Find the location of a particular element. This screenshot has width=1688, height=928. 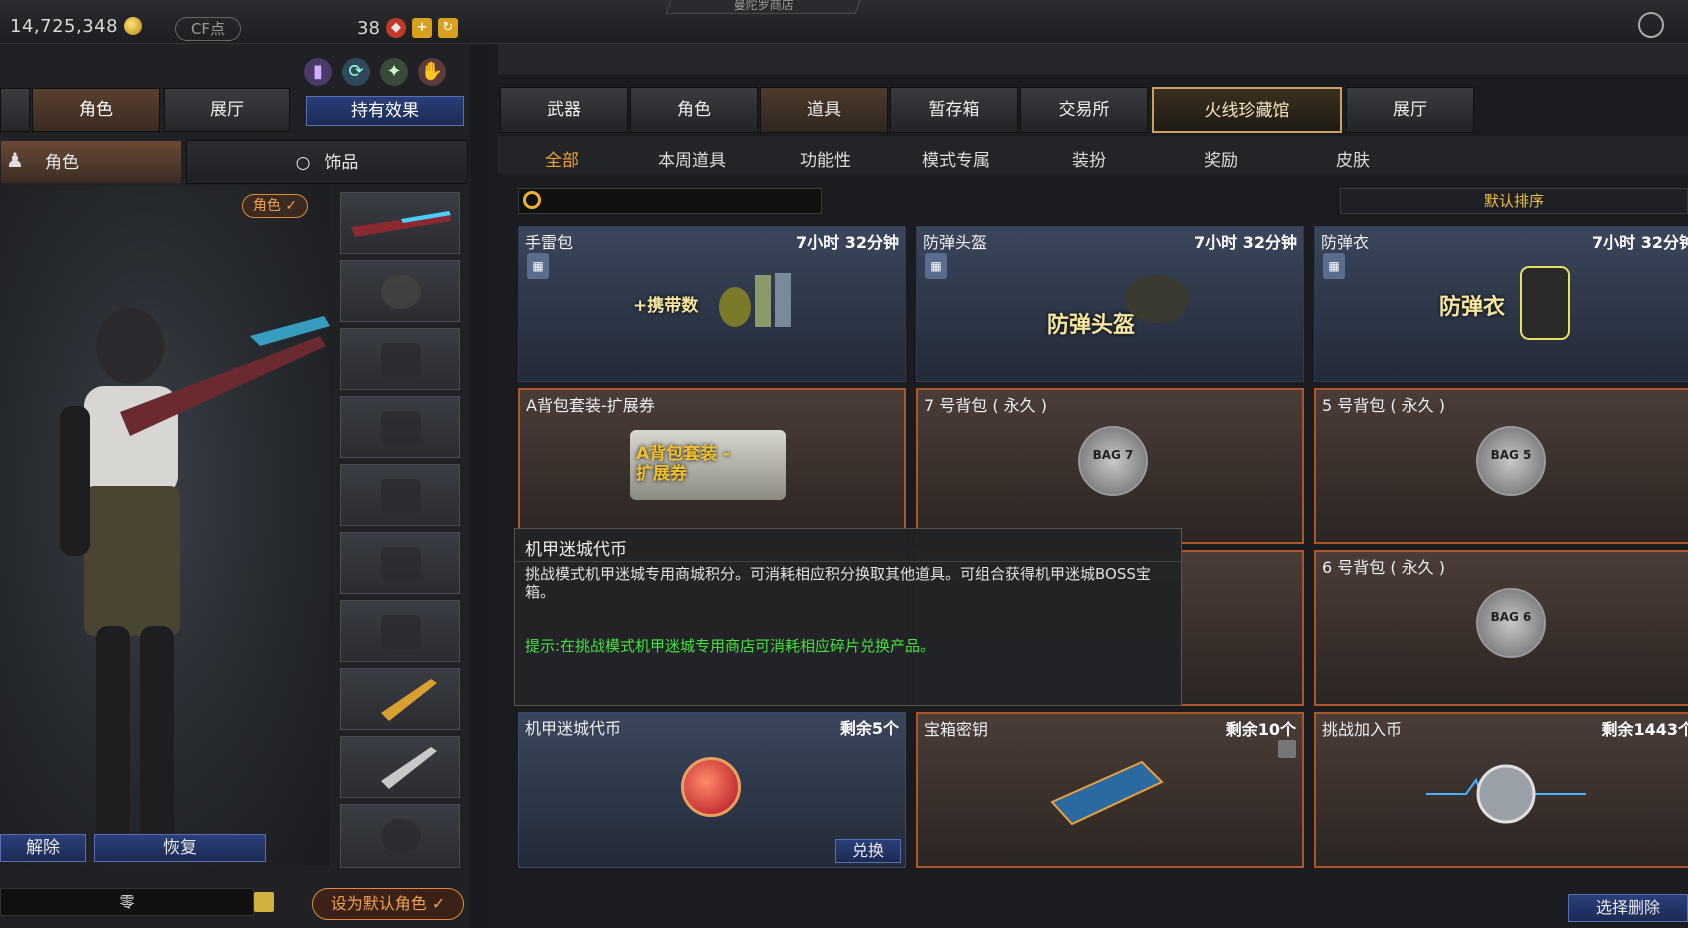

search-icon is located at coordinates (532, 200).